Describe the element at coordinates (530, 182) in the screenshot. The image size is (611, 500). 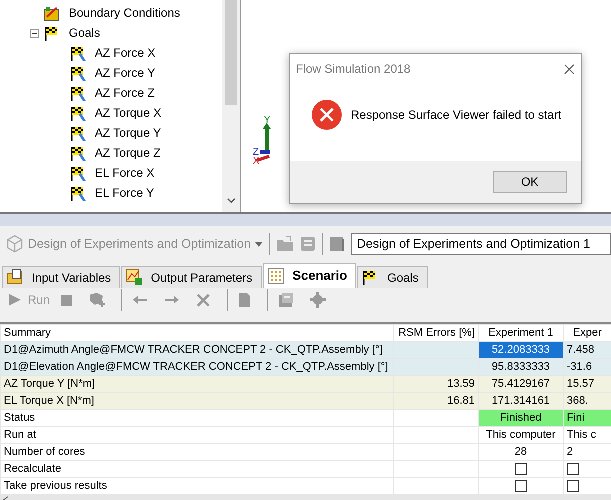
I see `ok-button: OK` at that location.